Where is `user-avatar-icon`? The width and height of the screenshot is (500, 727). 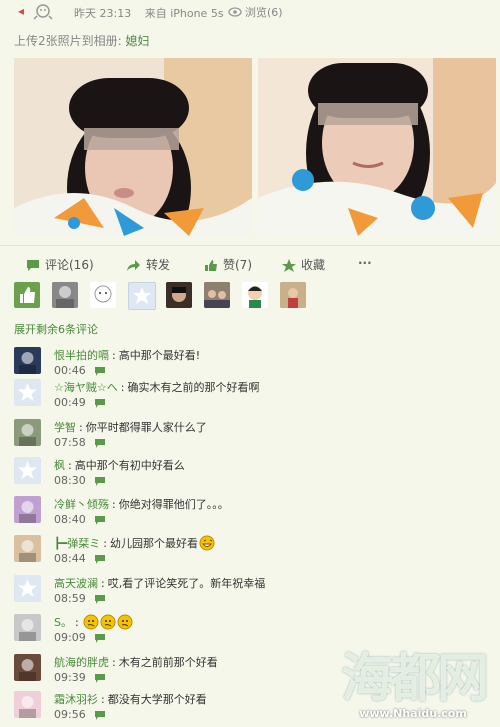
user-avatar-icon is located at coordinates (43, 11).